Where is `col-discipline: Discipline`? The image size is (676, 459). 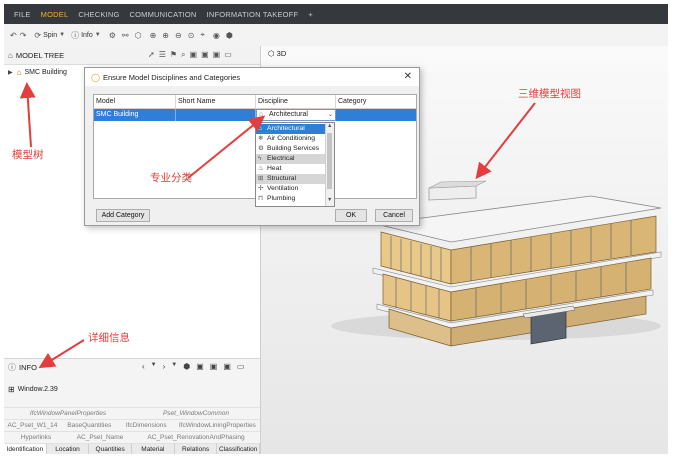
col-discipline: Discipline is located at coordinates (296, 101).